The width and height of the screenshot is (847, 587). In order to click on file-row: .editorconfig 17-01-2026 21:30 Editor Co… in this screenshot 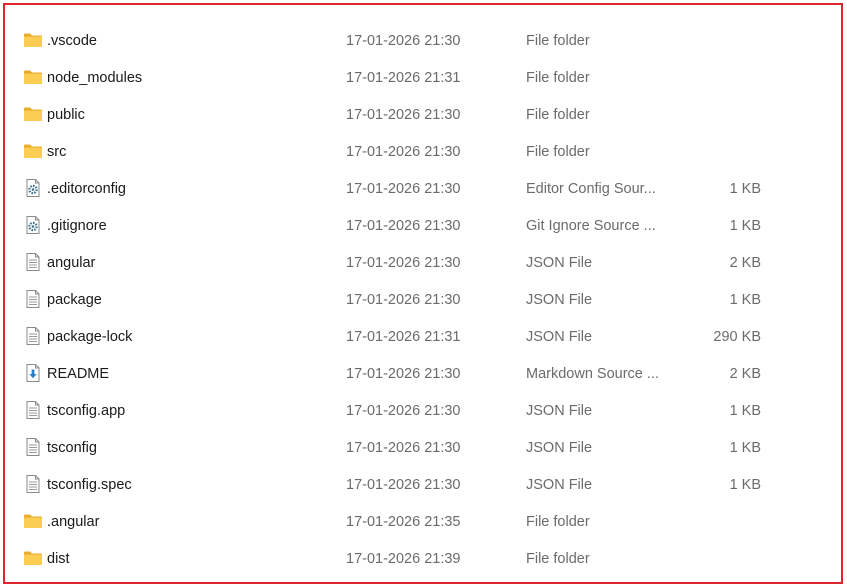, I will do `click(423, 189)`.